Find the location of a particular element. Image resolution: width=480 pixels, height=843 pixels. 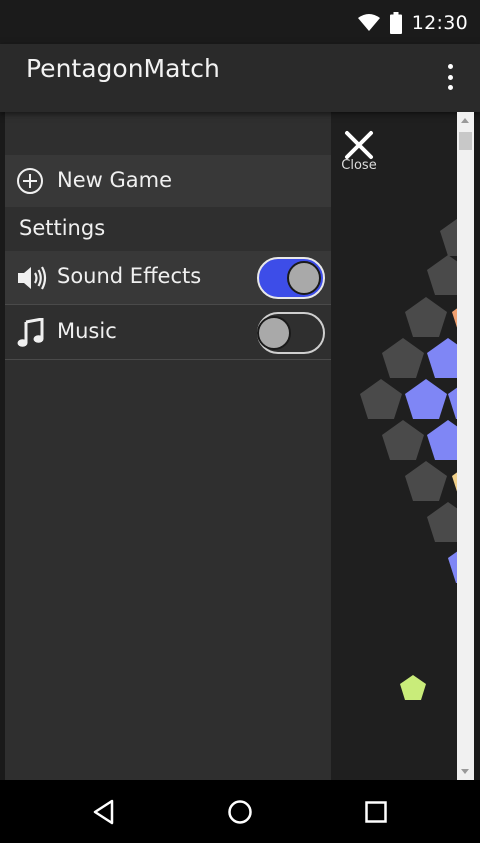

new-game-item: New Game is located at coordinates (168, 181).